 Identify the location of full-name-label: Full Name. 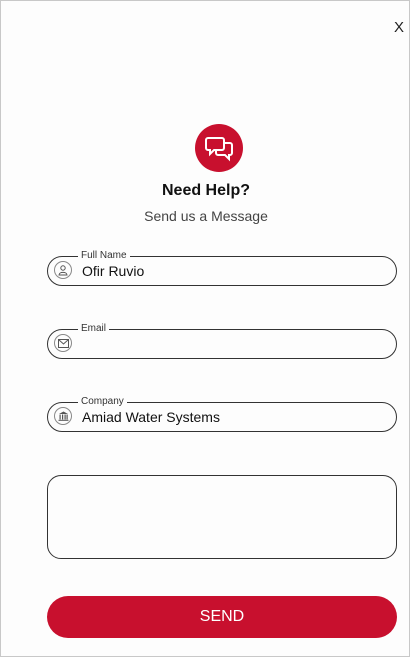
(104, 256).